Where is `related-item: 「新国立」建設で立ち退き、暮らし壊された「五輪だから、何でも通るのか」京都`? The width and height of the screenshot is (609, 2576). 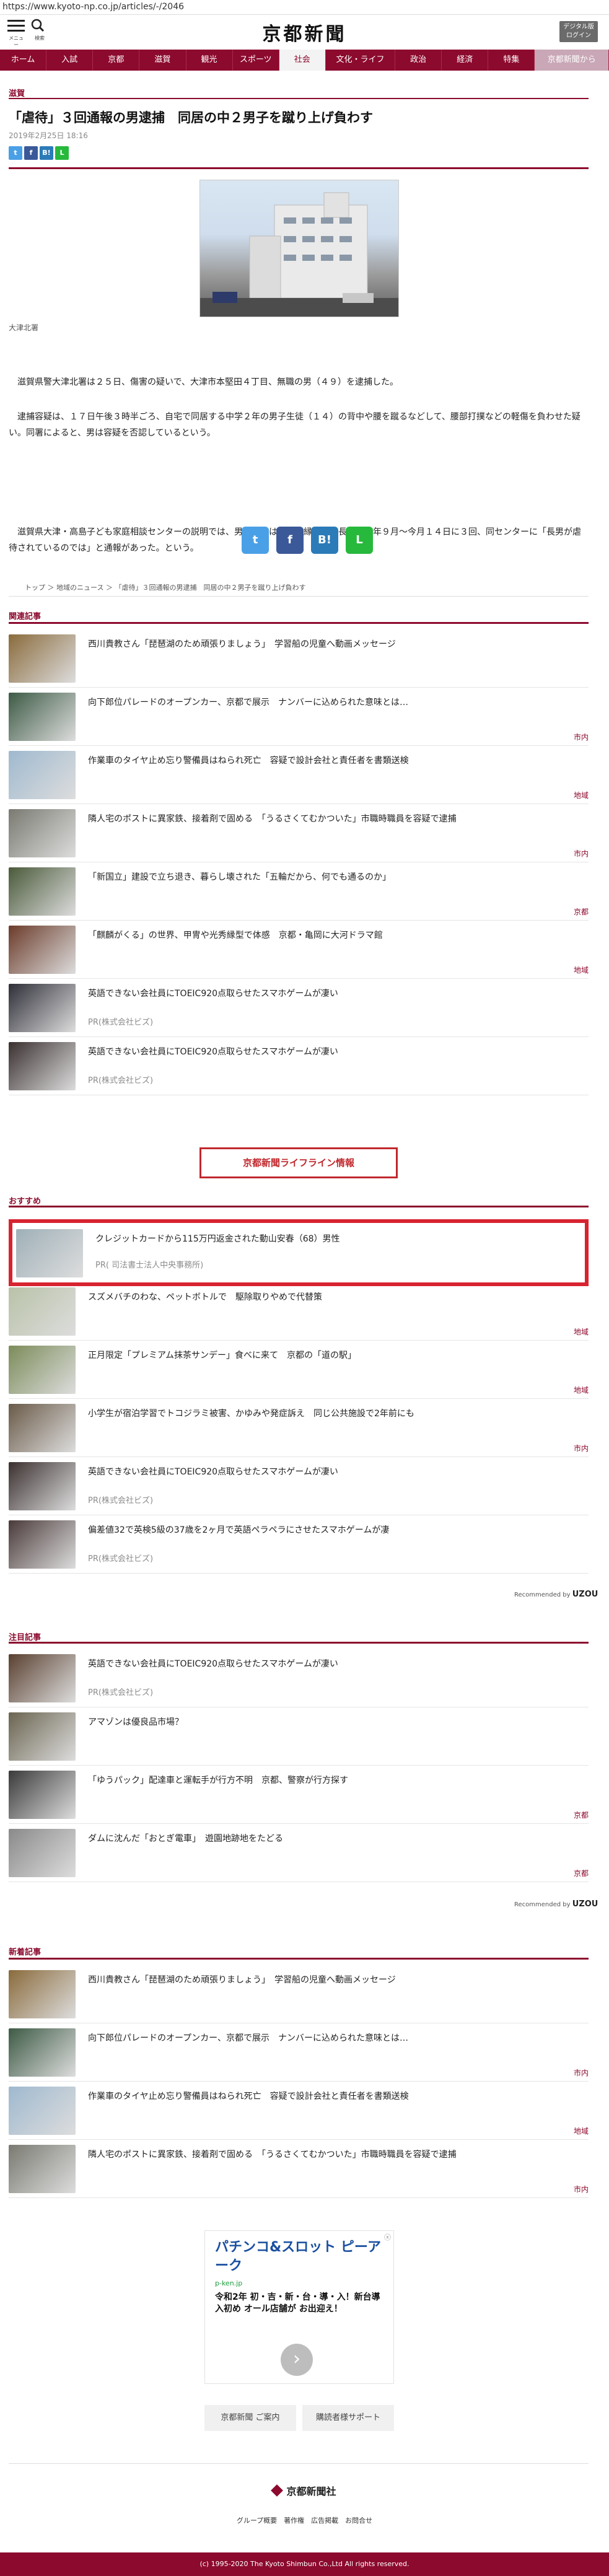 related-item: 「新国立」建設で立ち退き、暮らし壊された「五輪だから、何でも通るのか」京都 is located at coordinates (299, 891).